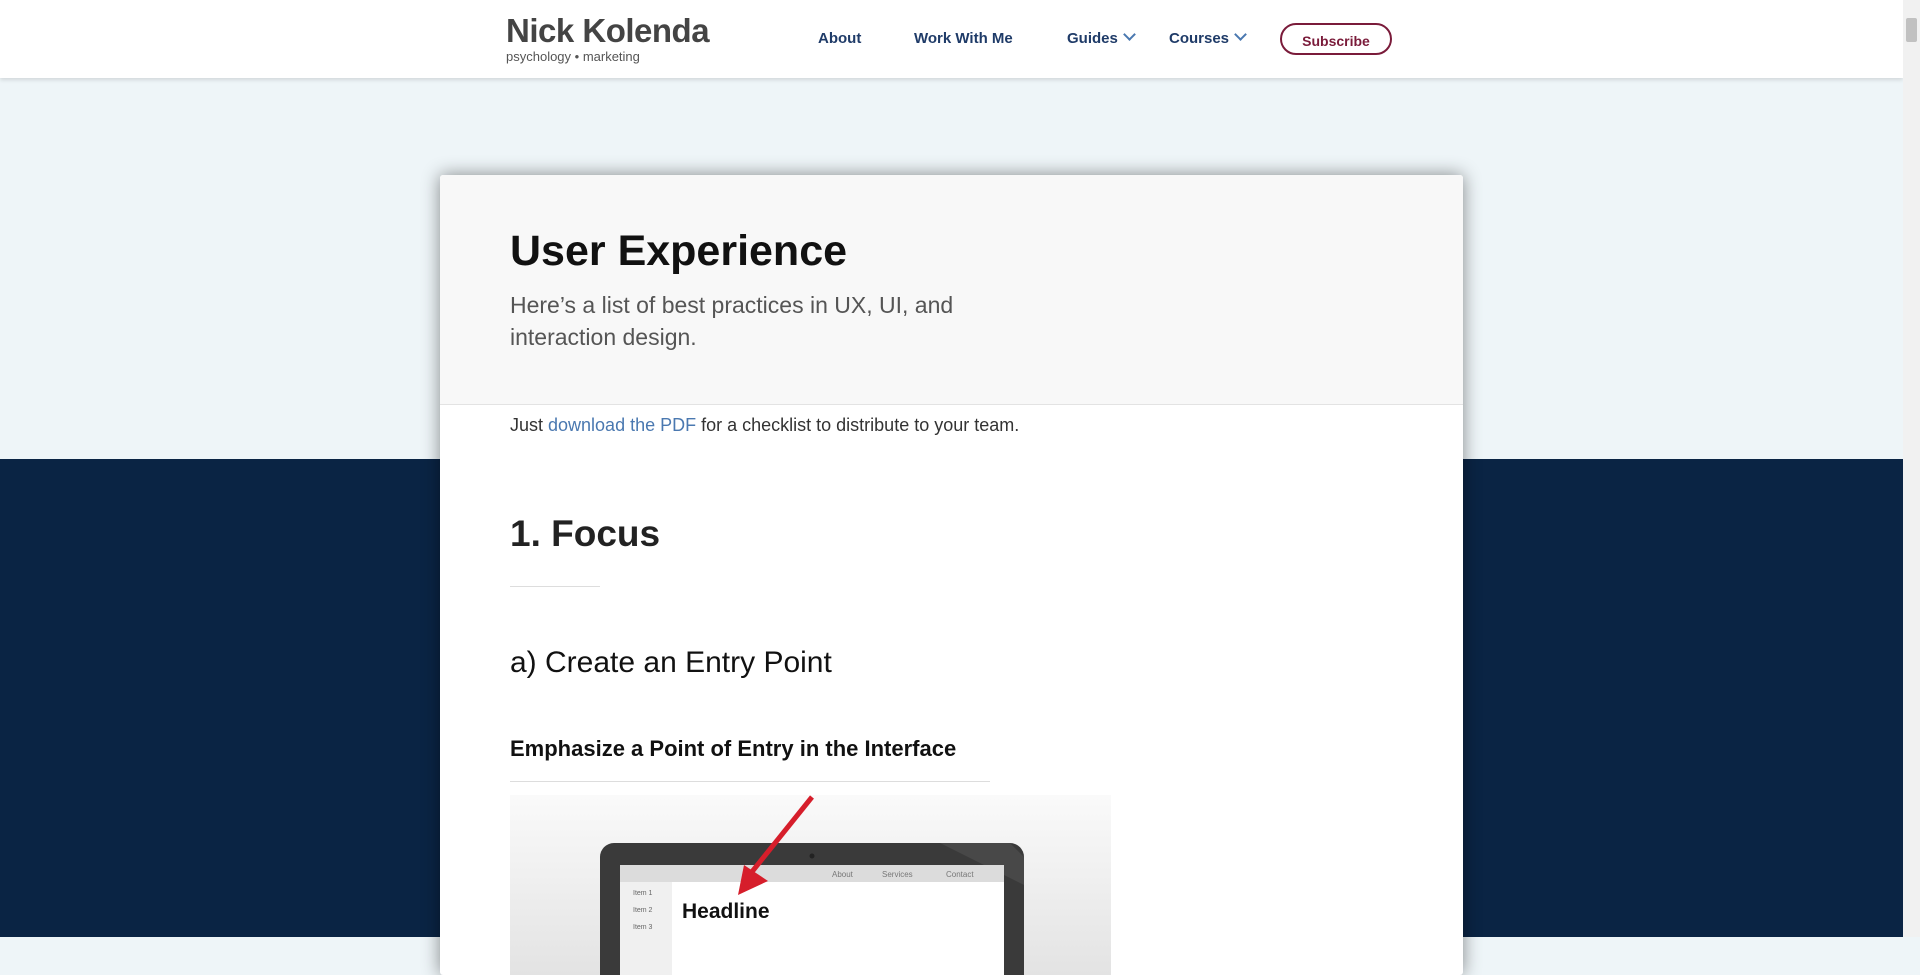 The image size is (1920, 975). What do you see at coordinates (608, 30) in the screenshot?
I see `brand-name: Nick Kolenda` at bounding box center [608, 30].